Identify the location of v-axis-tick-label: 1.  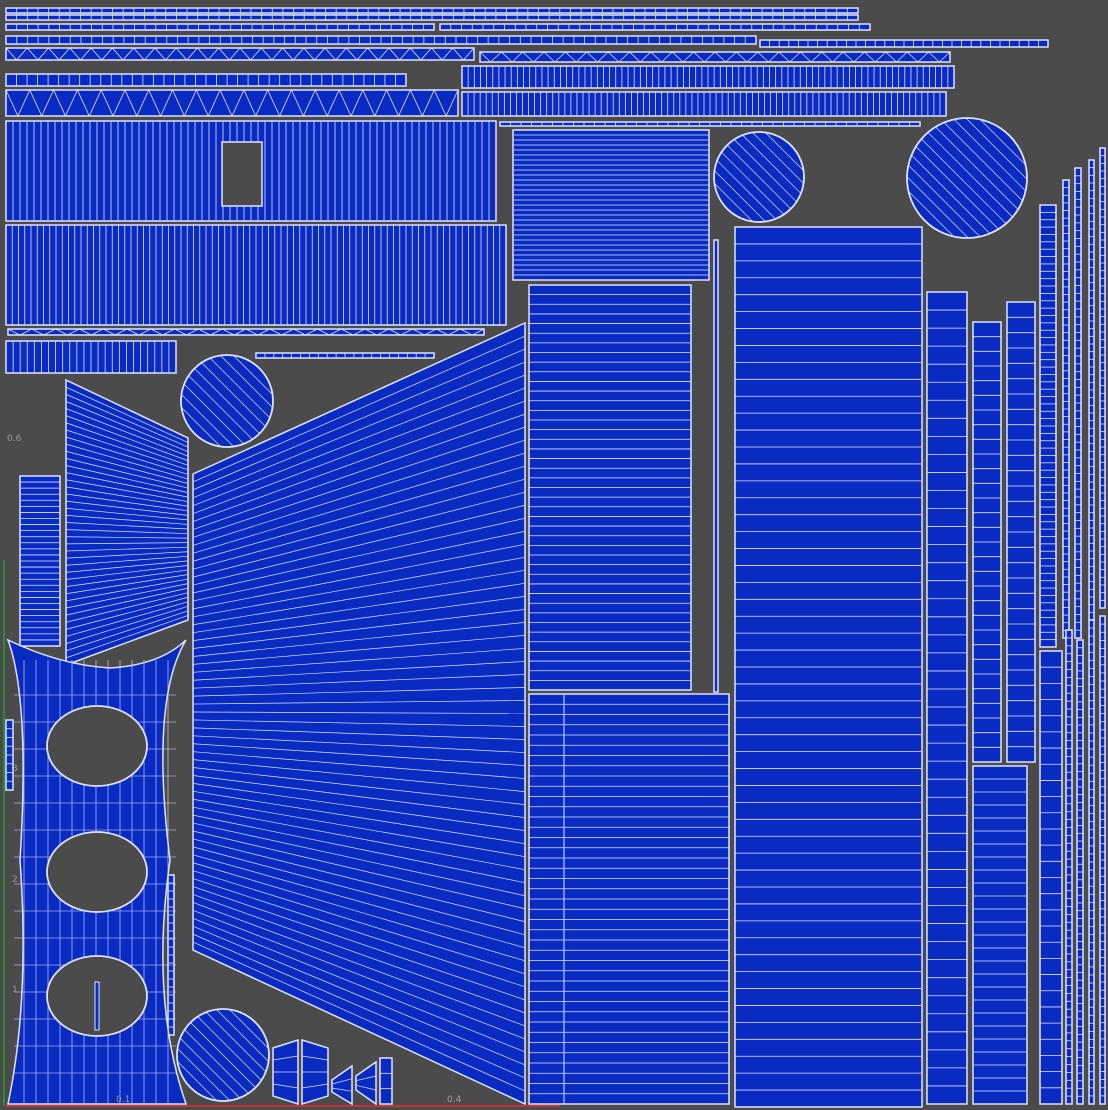
(15, 990).